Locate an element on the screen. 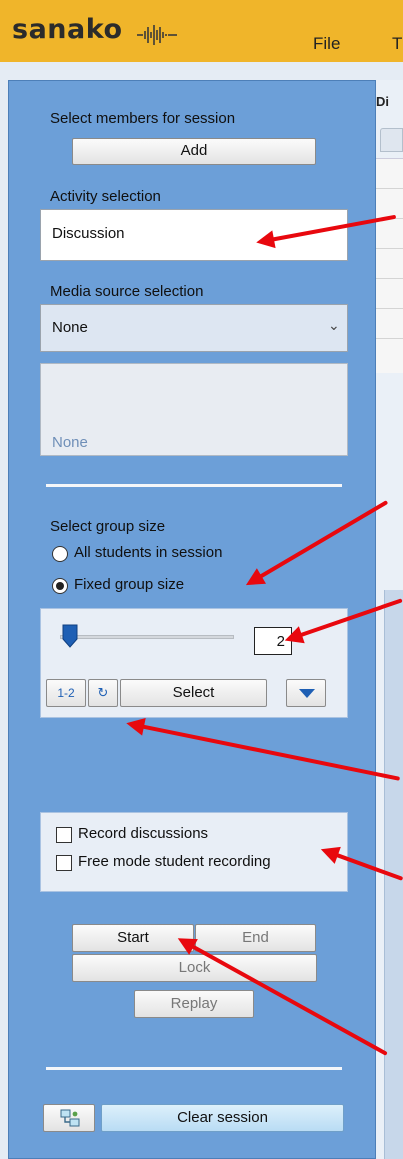 The width and height of the screenshot is (403, 1159). chevron-down-icon: ⌄ is located at coordinates (334, 325).